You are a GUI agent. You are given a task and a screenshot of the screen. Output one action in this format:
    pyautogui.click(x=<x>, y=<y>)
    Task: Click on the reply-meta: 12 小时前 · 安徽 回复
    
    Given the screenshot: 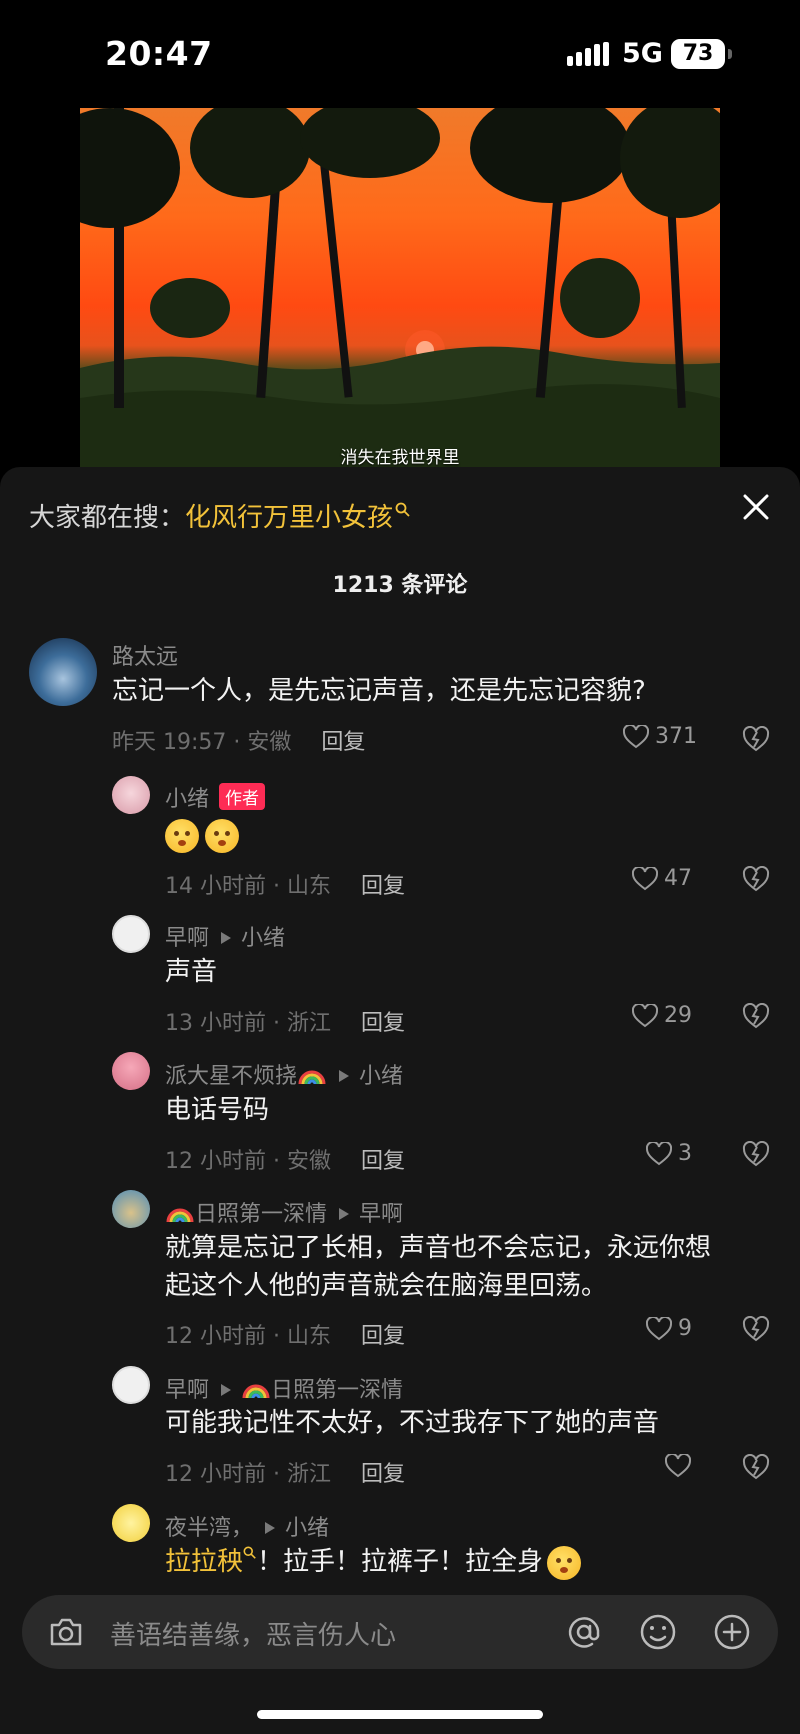 What is the action you would take?
    pyautogui.click(x=285, y=1159)
    